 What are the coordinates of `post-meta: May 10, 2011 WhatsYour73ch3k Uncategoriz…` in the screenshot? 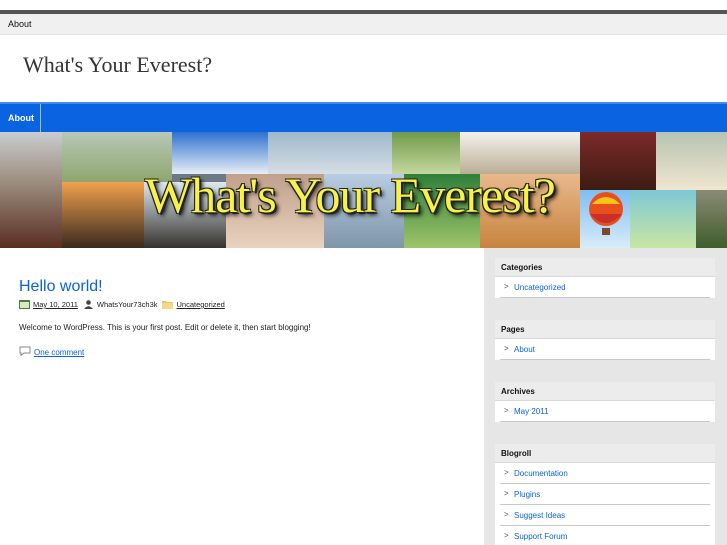 It's located at (124, 304).